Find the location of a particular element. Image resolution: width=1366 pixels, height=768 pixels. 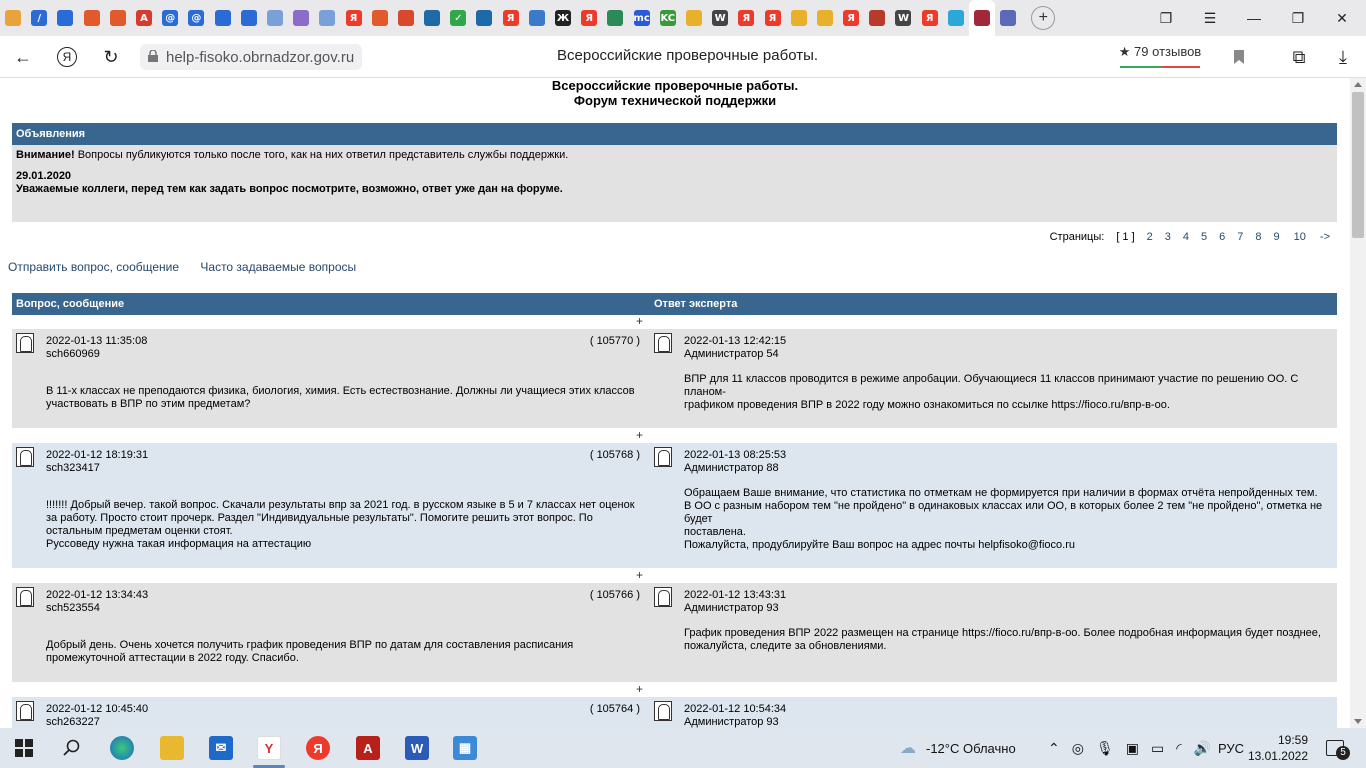

edge-icon is located at coordinates (122, 748).